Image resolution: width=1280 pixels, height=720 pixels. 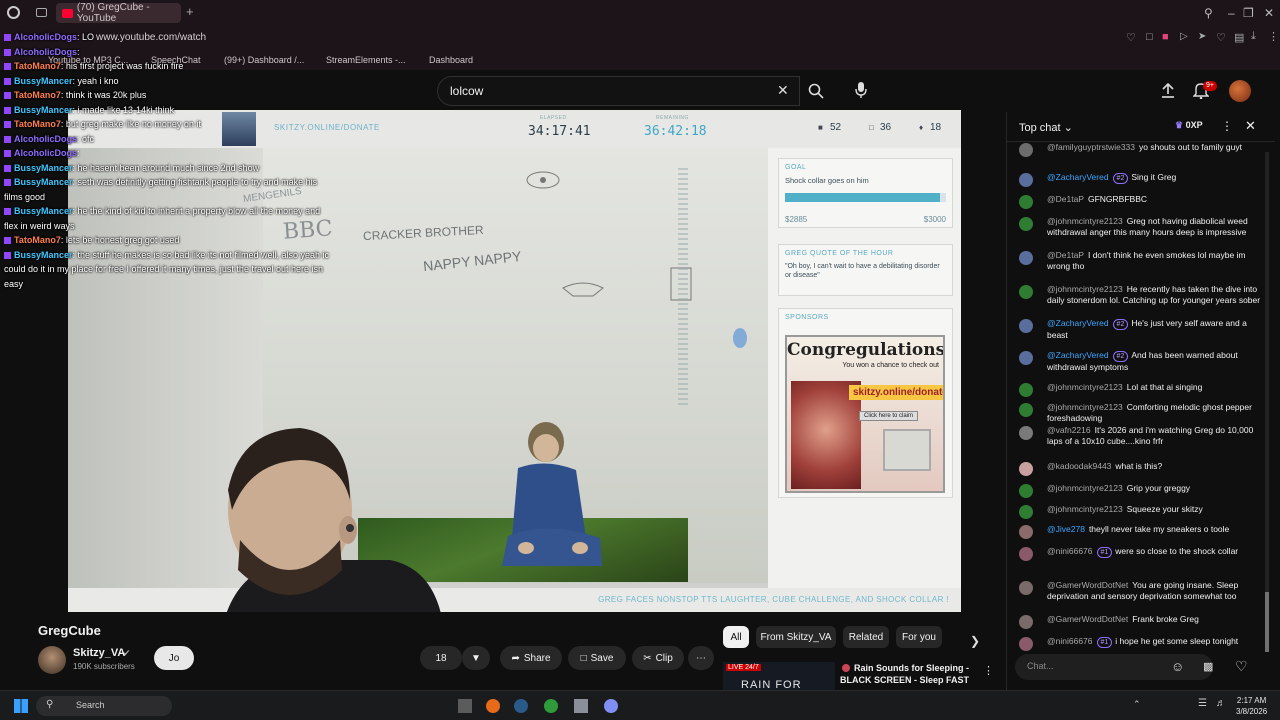 What do you see at coordinates (988, 670) in the screenshot?
I see `more-options-icon: ⋮` at bounding box center [988, 670].